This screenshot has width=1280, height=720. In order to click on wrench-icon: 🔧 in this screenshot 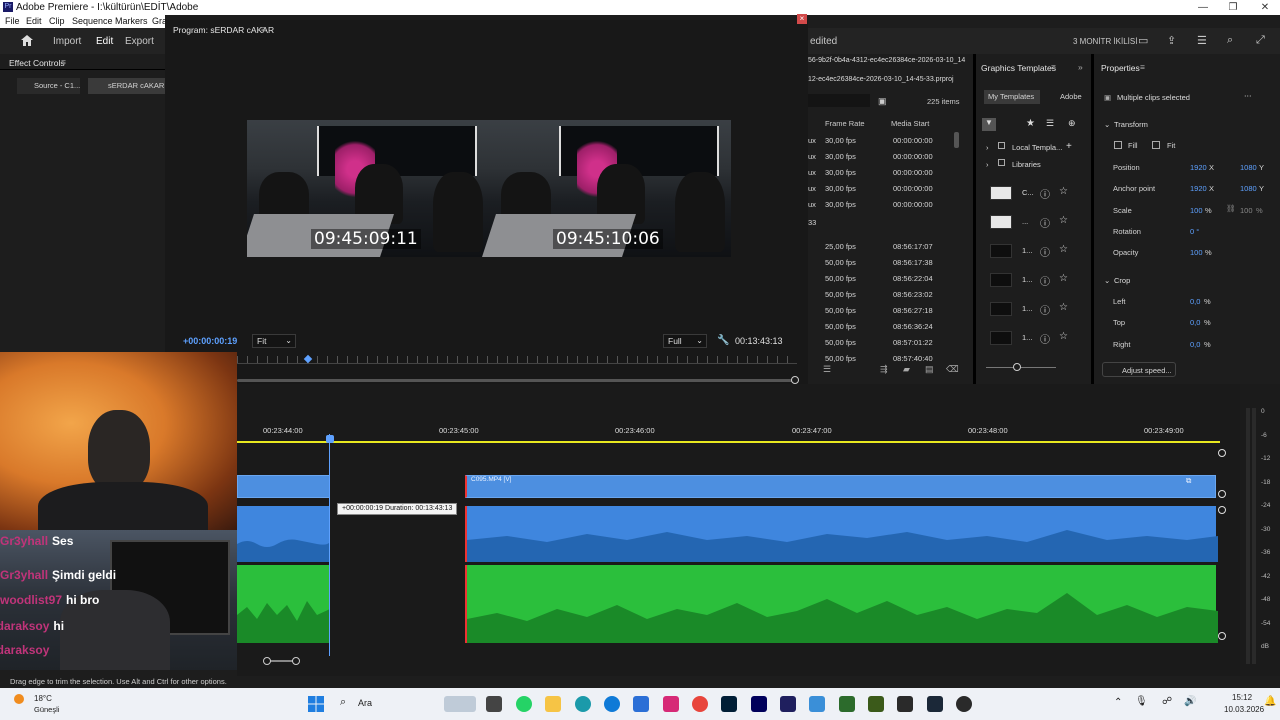, I will do `click(723, 340)`.